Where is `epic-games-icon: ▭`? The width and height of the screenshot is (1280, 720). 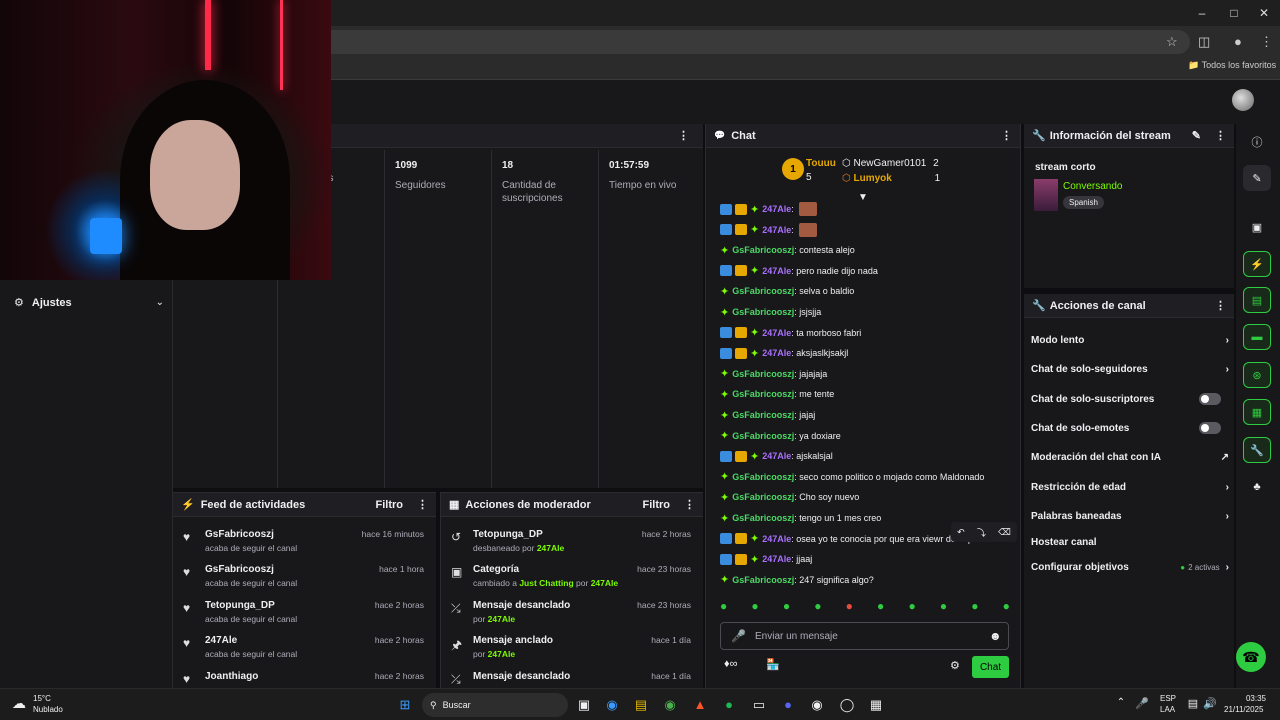
epic-games-icon: ▭ is located at coordinates (759, 705).